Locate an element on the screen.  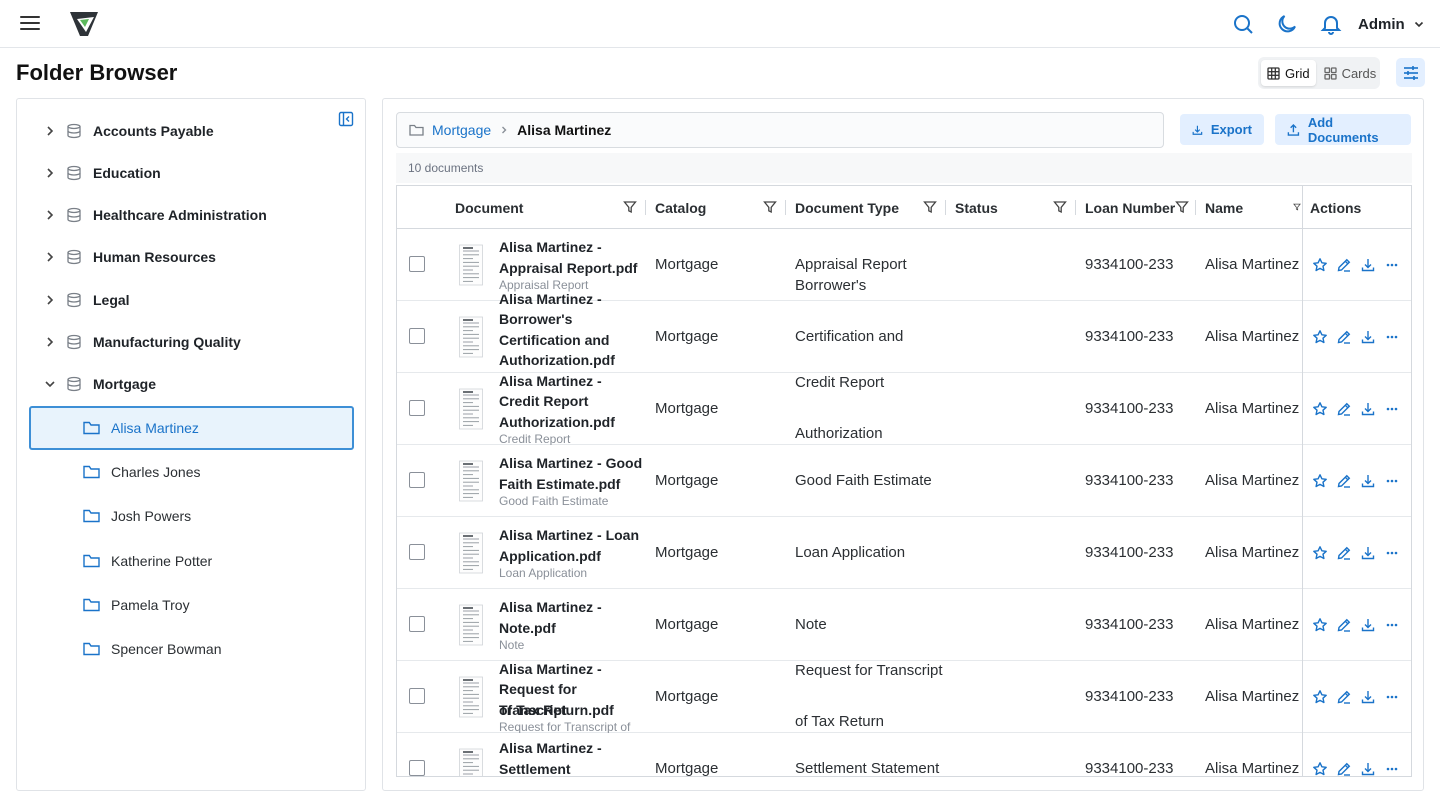
document-title-line: Faith Estimate.pdf is located at coordinates (572, 484).